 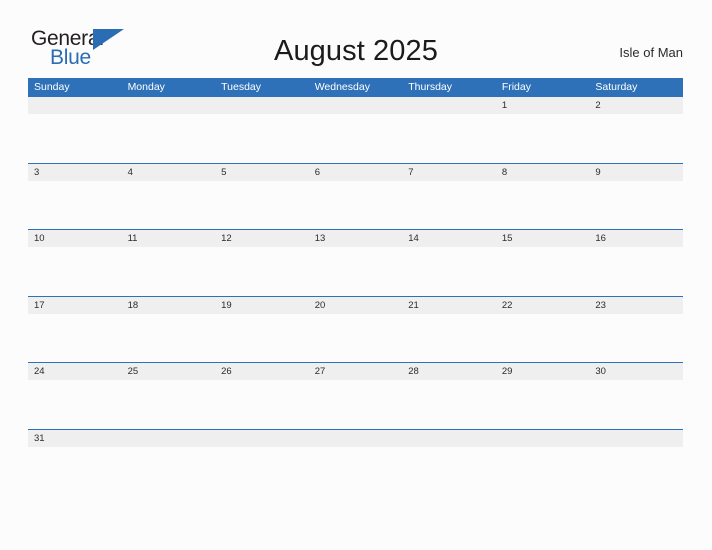 I want to click on weekday-header-friday: Friday, so click(x=516, y=87).